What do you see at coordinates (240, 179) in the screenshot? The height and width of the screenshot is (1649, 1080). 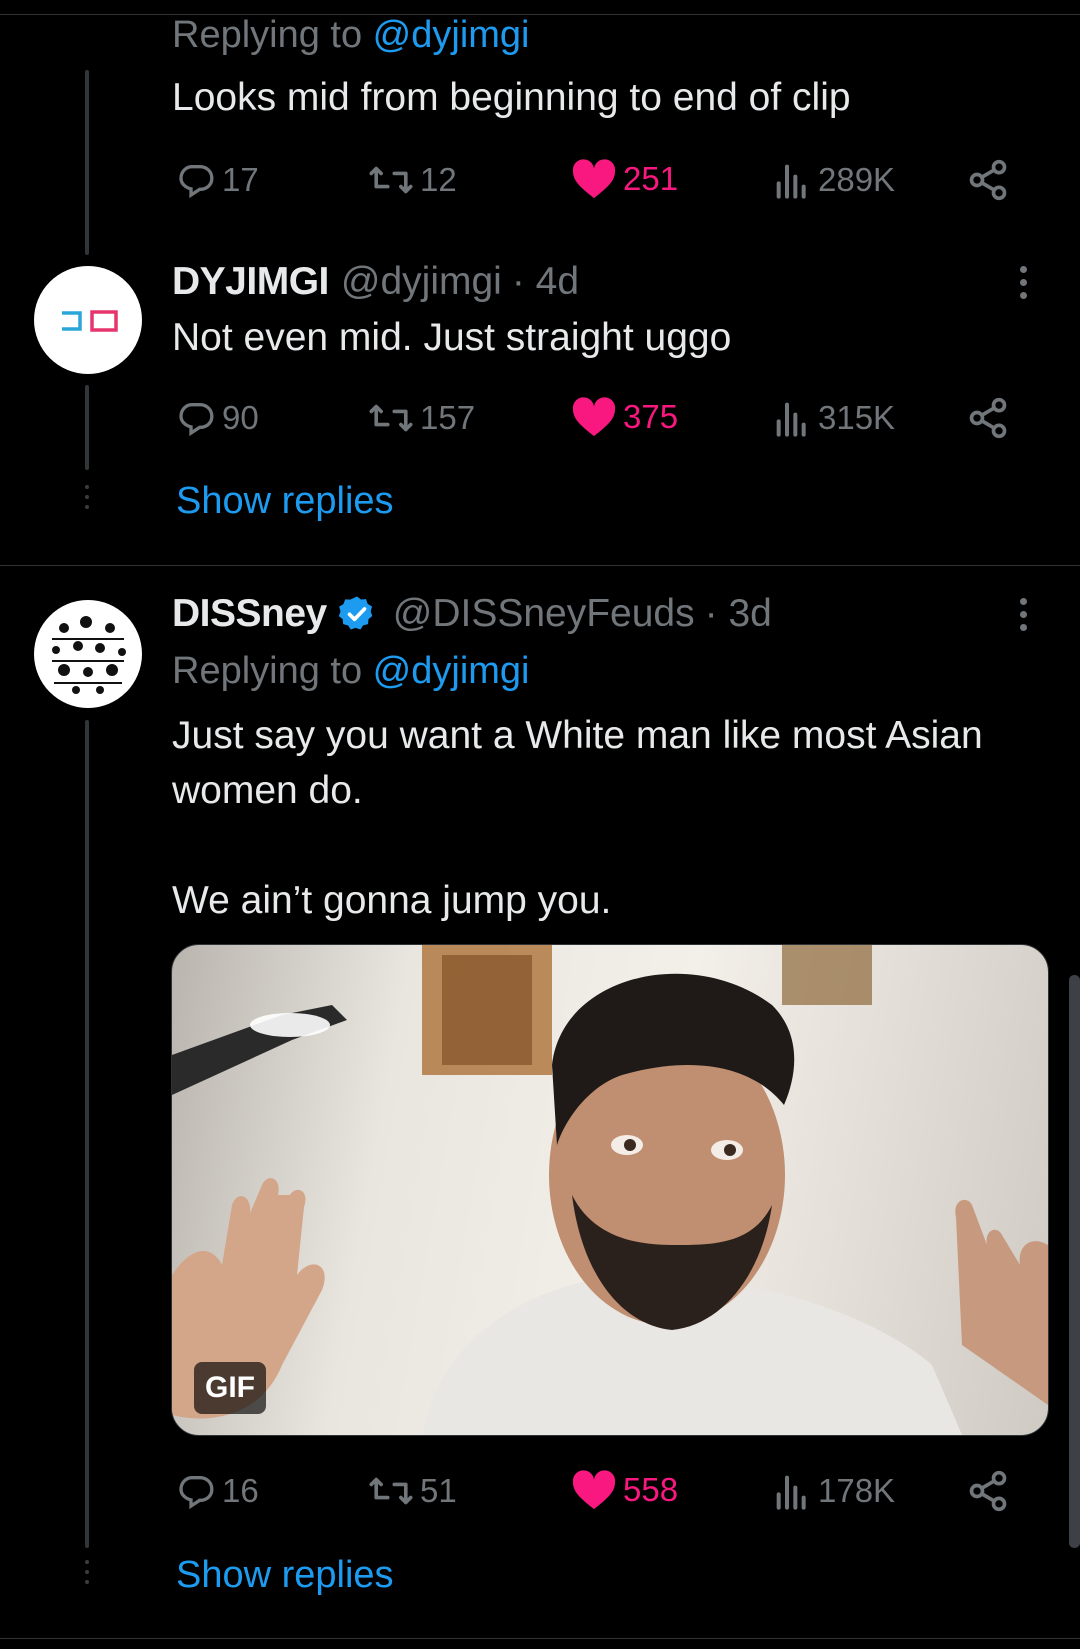 I see `reply-count: 17` at bounding box center [240, 179].